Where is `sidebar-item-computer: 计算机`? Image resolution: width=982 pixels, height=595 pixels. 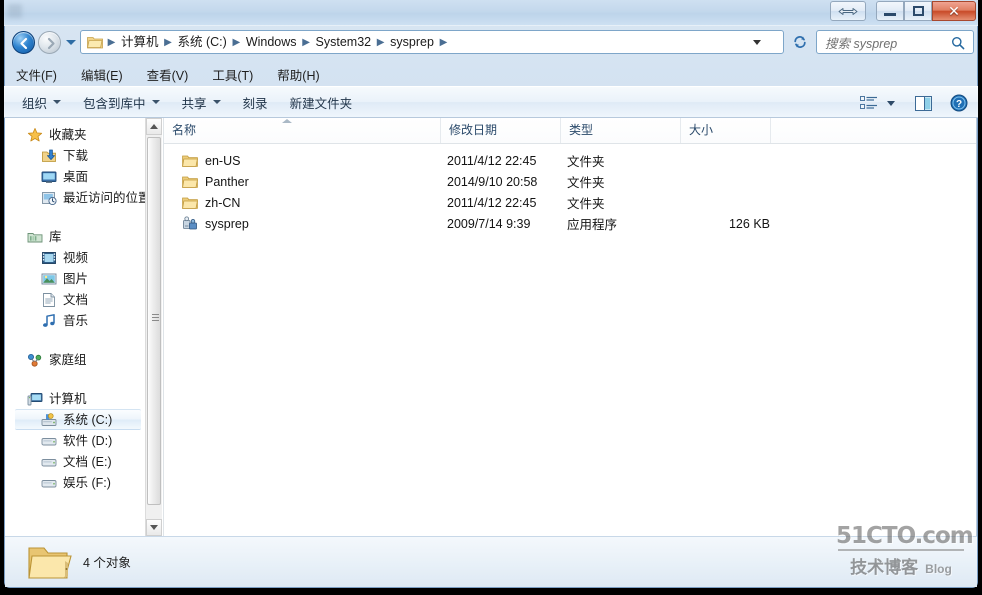 sidebar-item-computer: 计算机 is located at coordinates (75, 398).